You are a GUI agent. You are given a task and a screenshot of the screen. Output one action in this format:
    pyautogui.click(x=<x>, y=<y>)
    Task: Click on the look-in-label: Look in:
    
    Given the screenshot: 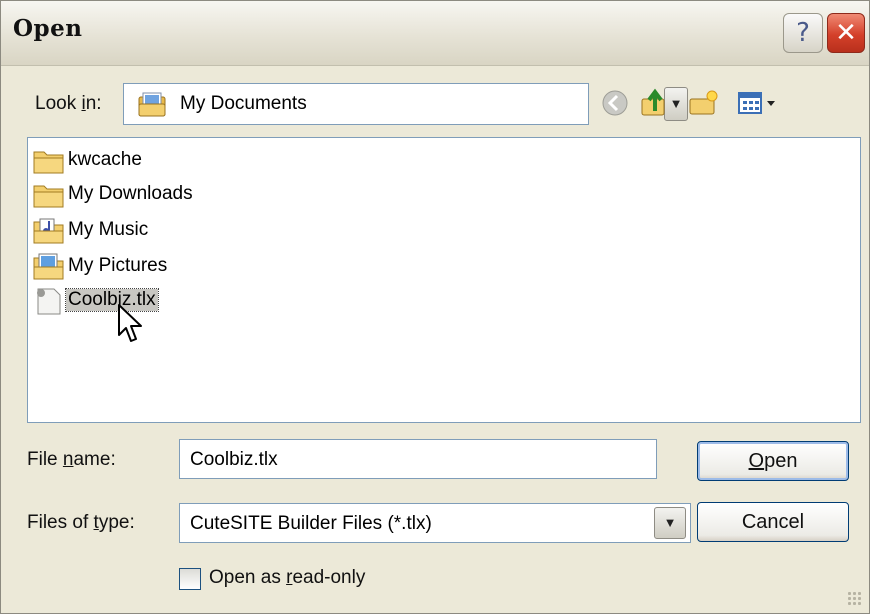 What is the action you would take?
    pyautogui.click(x=68, y=103)
    